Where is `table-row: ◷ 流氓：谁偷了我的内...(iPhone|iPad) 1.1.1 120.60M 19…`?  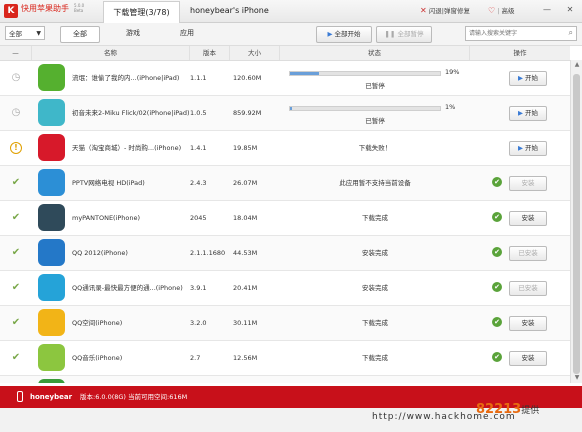
table-row: ◷ 流氓：谁偷了我的内...(iPhone|iPad) 1.1.1 120.60M 19… is located at coordinates (285, 78).